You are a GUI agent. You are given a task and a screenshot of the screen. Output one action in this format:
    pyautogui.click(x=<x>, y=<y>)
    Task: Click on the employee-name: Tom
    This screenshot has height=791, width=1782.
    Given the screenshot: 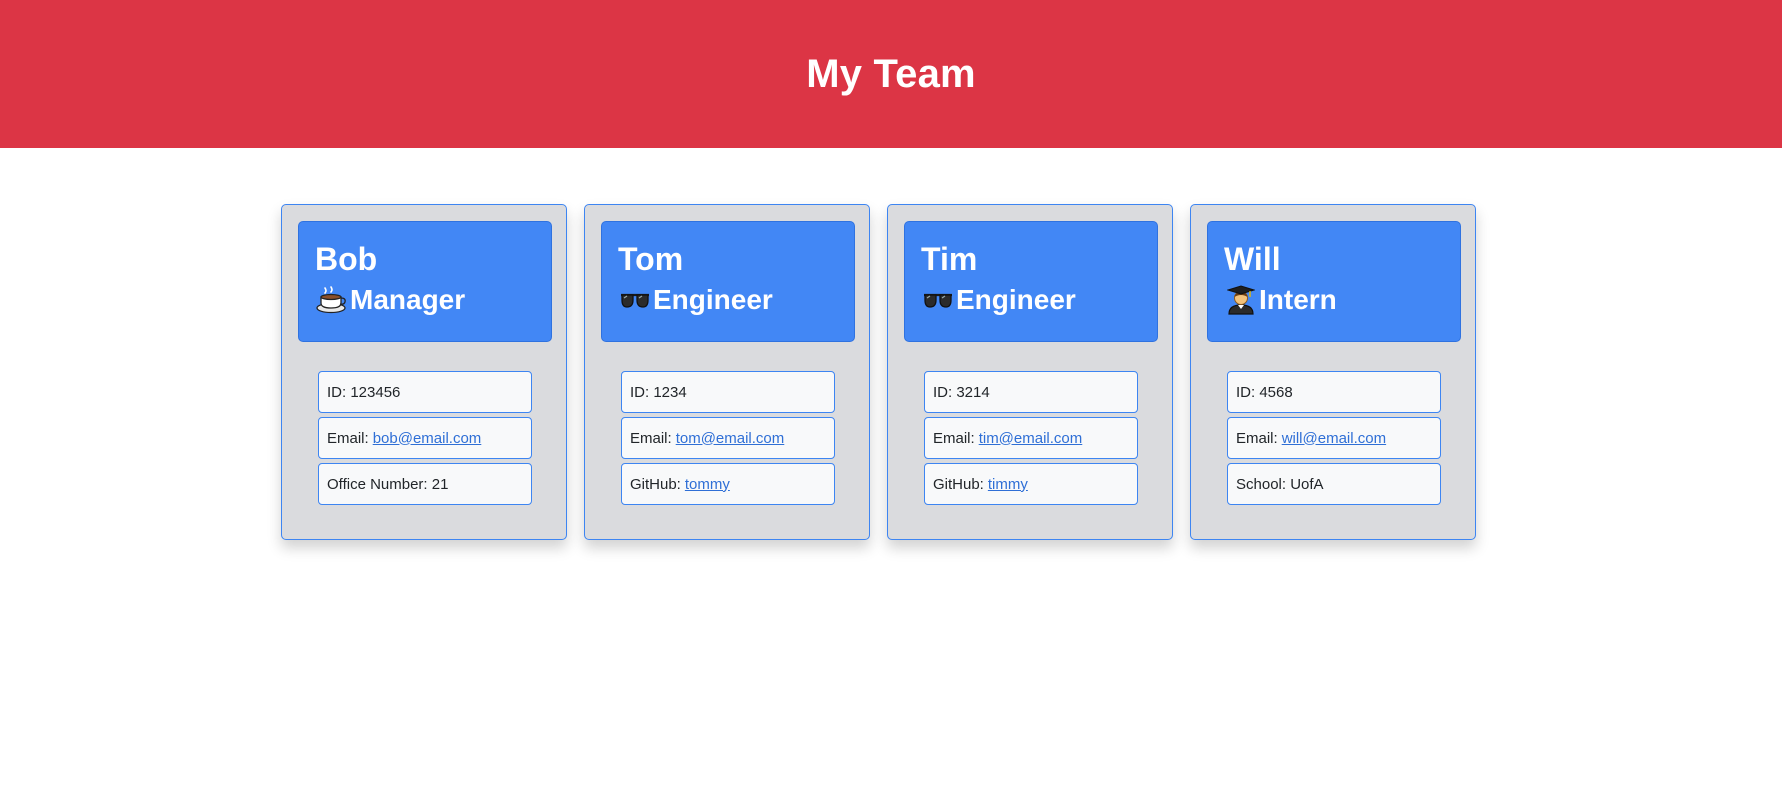 What is the action you would take?
    pyautogui.click(x=651, y=259)
    